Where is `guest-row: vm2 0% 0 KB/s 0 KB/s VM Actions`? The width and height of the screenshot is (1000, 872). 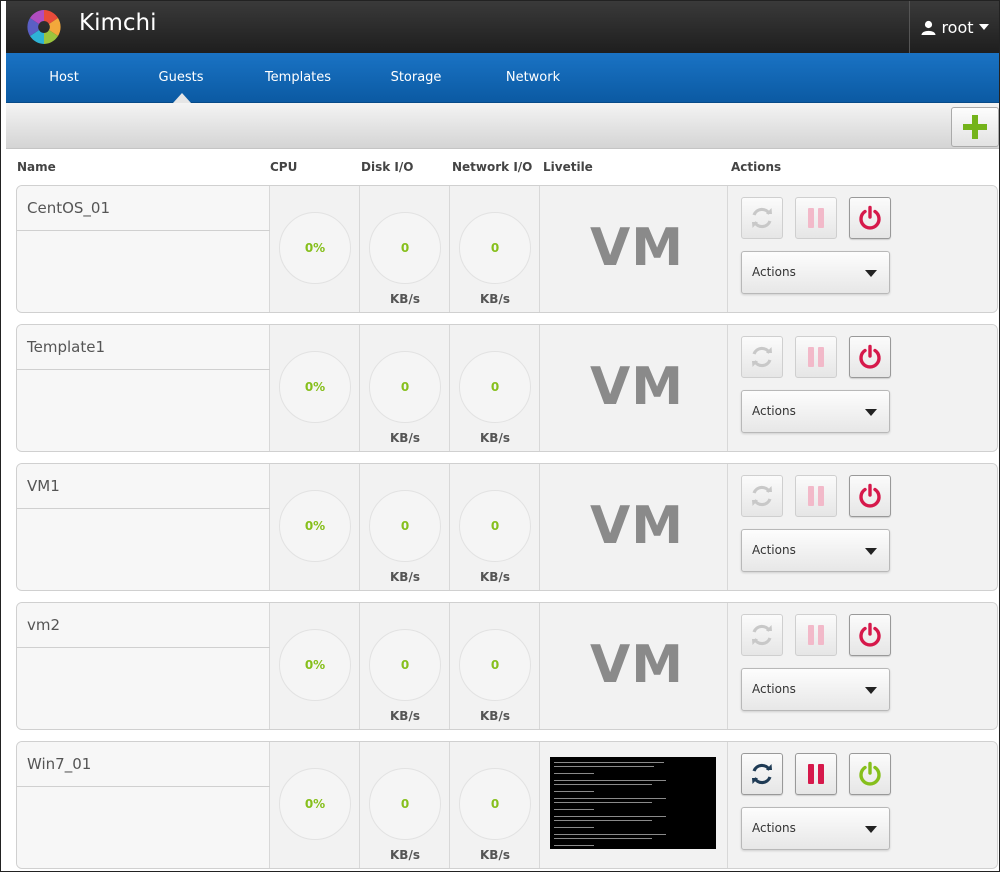 guest-row: vm2 0% 0 KB/s 0 KB/s VM Actions is located at coordinates (507, 666).